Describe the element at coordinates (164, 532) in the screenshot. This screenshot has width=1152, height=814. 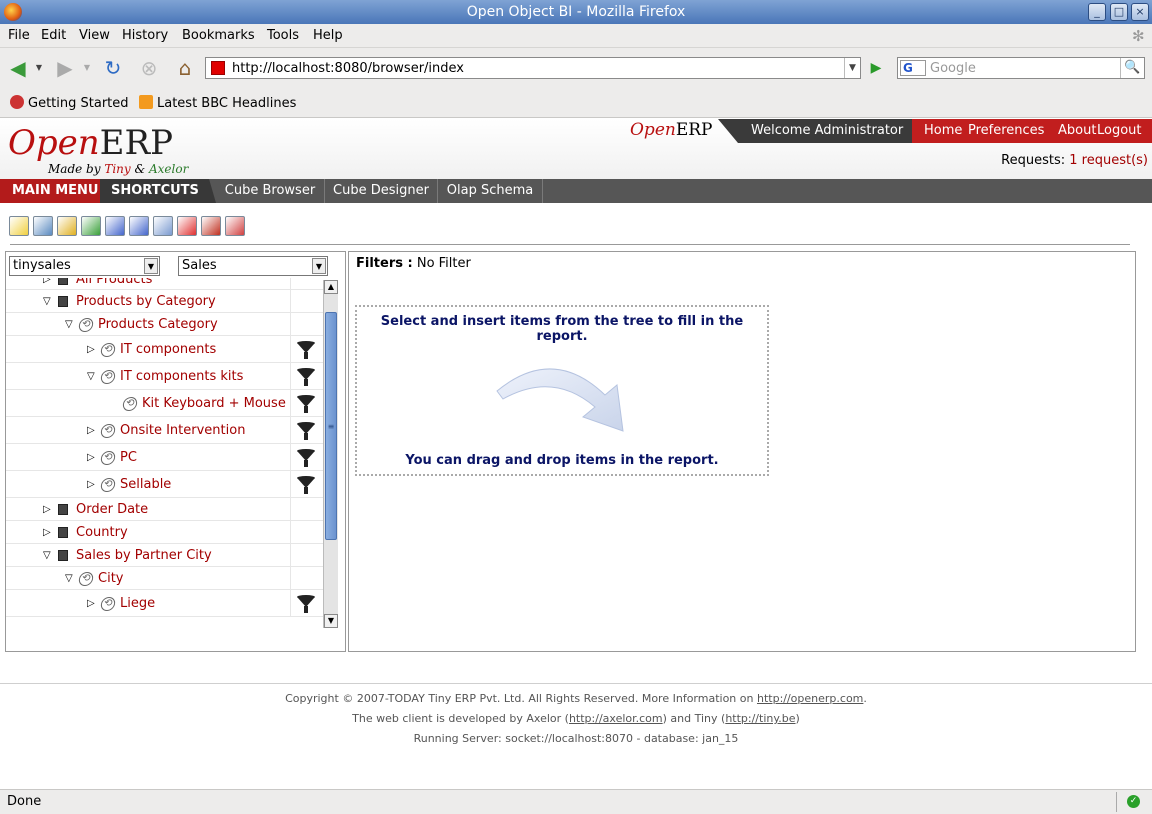
I see `tree-row: ▷ Country` at that location.